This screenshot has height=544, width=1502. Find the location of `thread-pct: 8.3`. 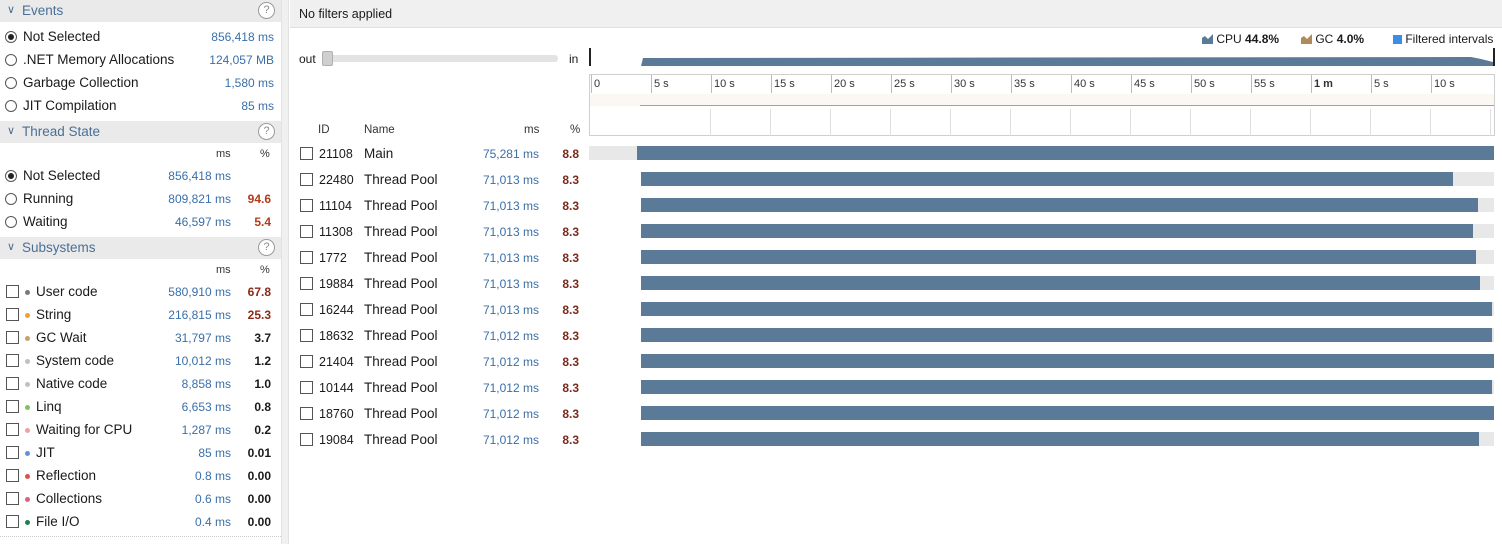

thread-pct: 8.3 is located at coordinates (570, 388).